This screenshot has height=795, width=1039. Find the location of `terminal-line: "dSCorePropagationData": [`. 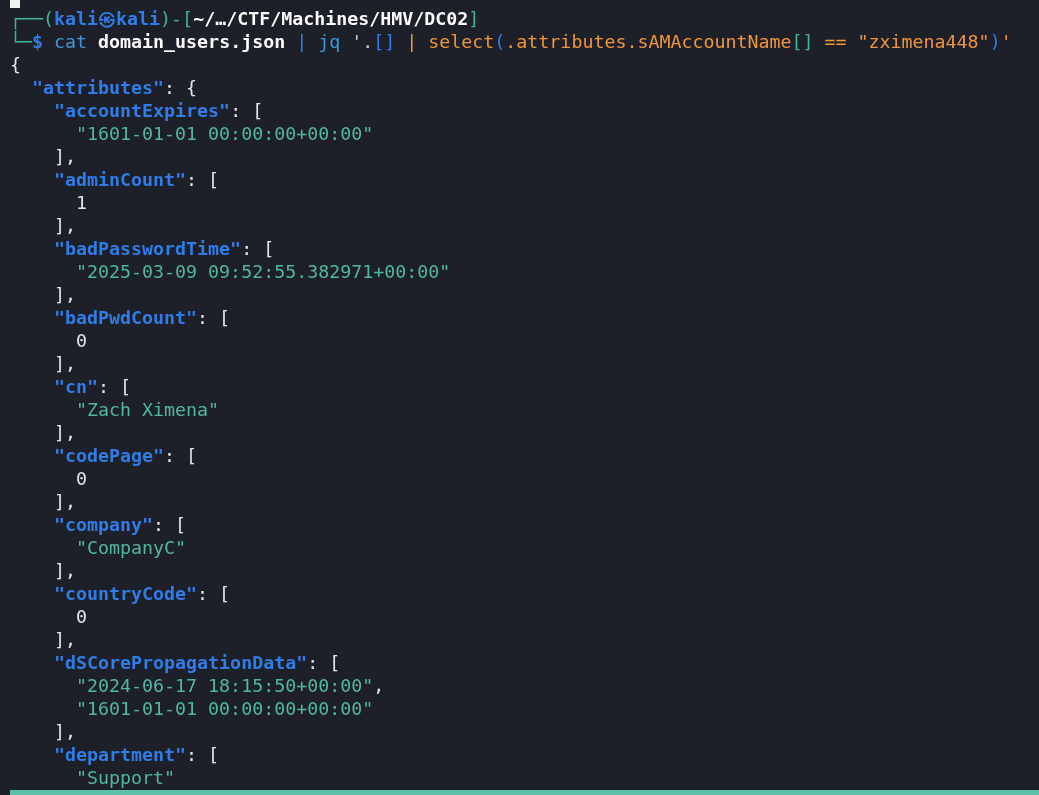

terminal-line: "dSCorePropagationData": [ is located at coordinates (197, 662).